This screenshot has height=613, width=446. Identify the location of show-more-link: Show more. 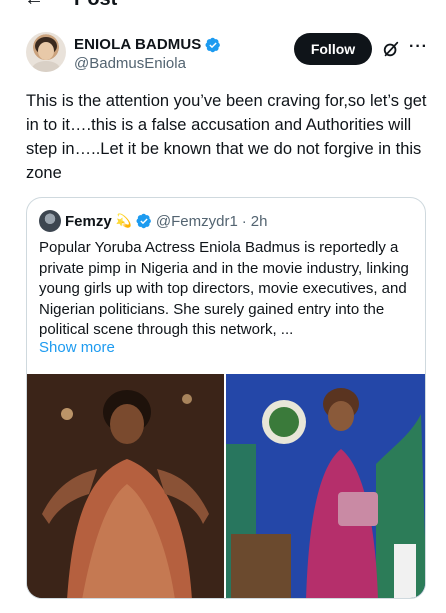
(77, 347).